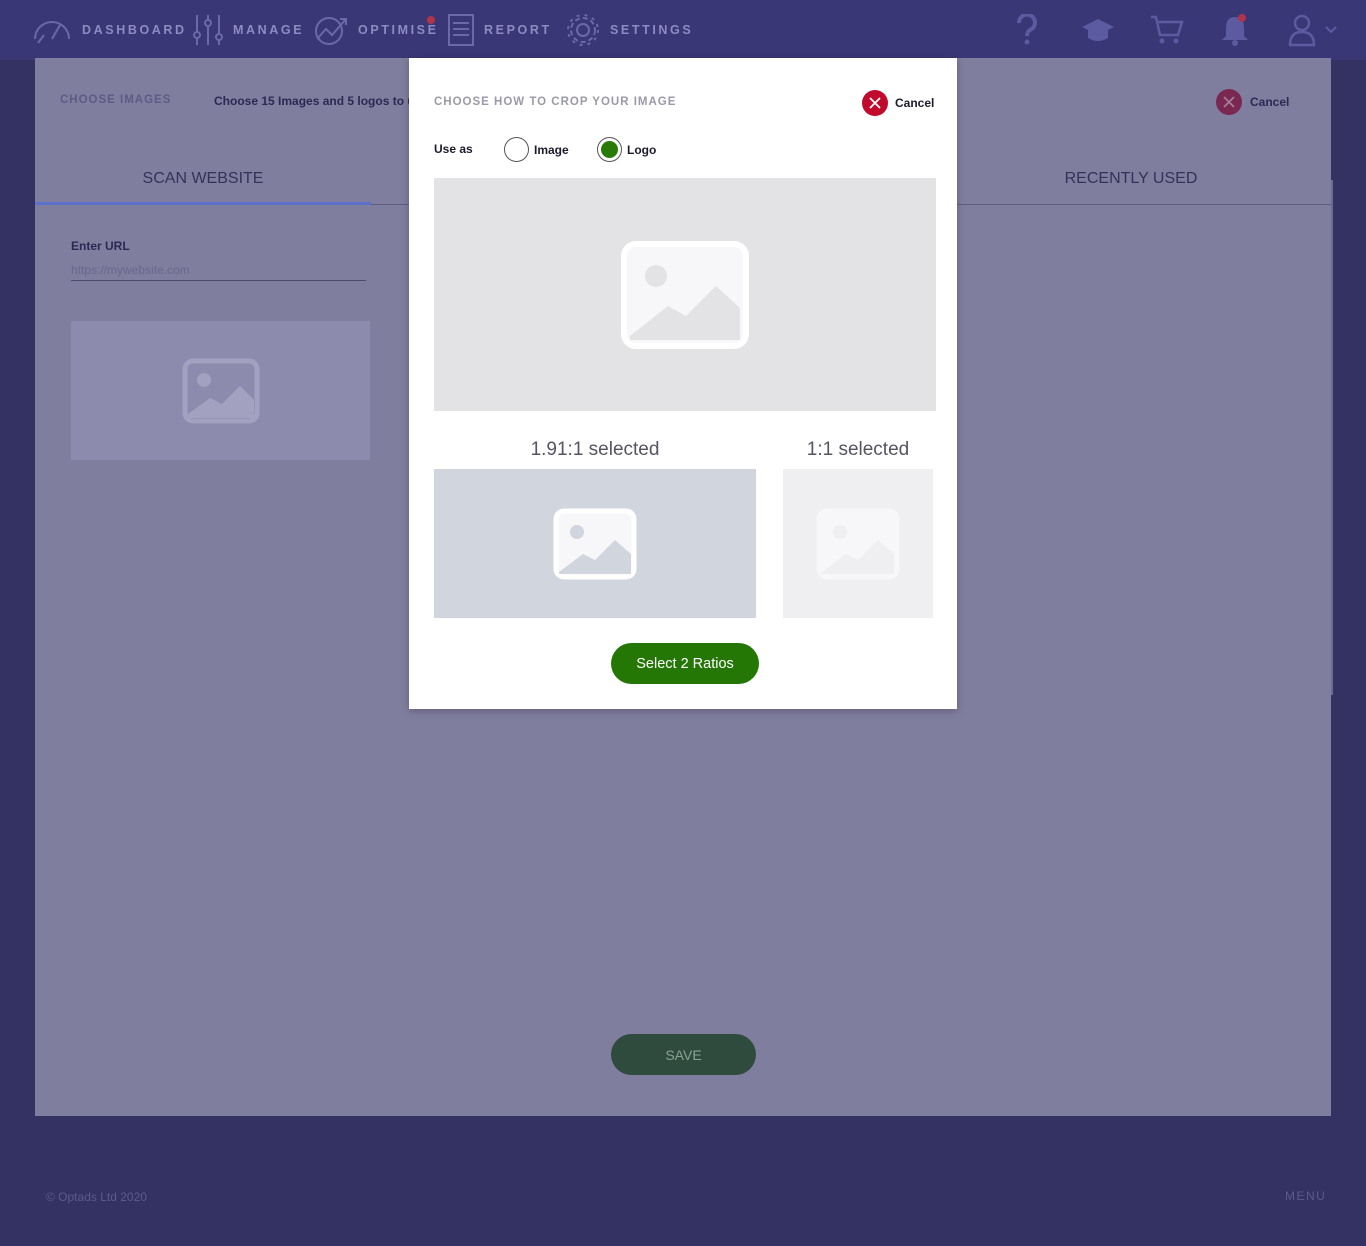 The image size is (1366, 1246). I want to click on panel-cancel-label: Cancel, so click(1270, 102).